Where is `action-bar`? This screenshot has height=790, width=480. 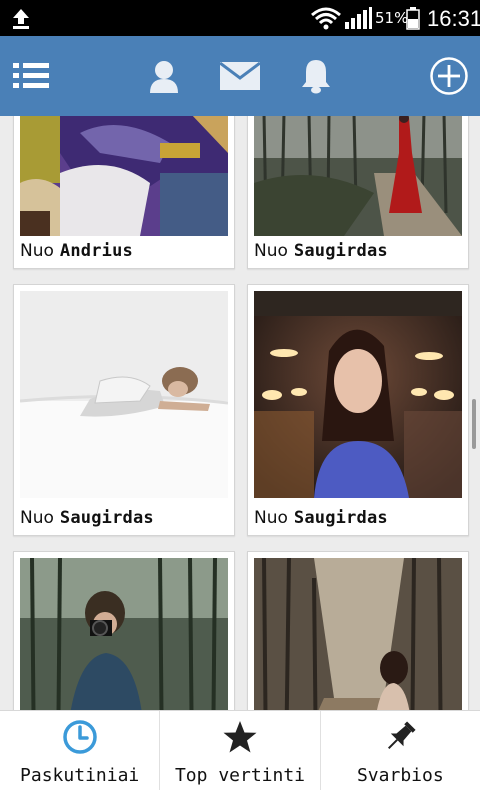
action-bar is located at coordinates (240, 76).